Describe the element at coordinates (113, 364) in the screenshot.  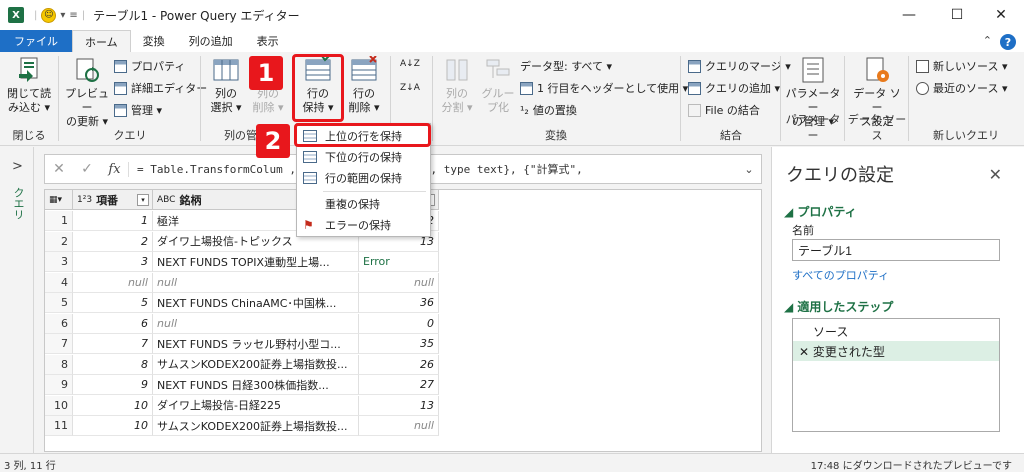
I see `table-cell: 8` at that location.